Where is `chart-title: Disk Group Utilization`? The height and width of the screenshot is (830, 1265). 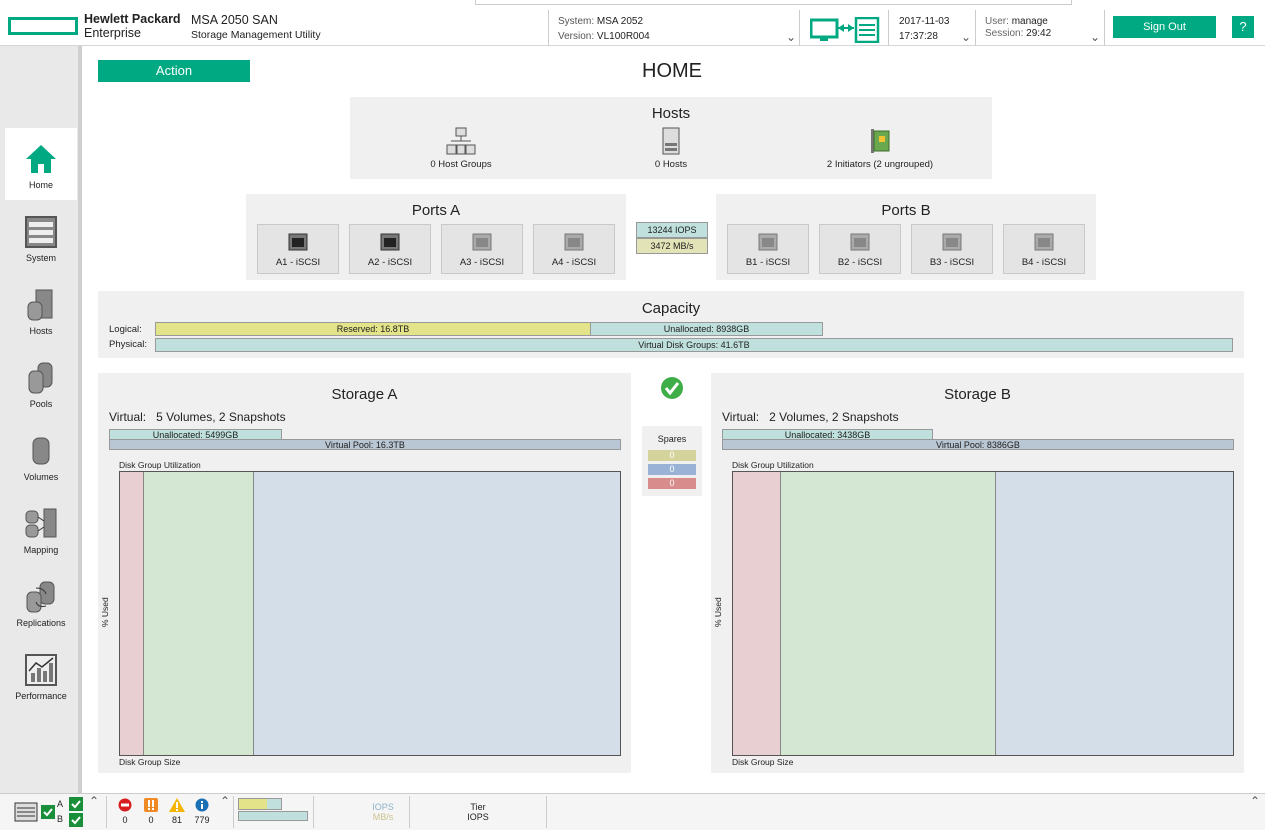 chart-title: Disk Group Utilization is located at coordinates (773, 465).